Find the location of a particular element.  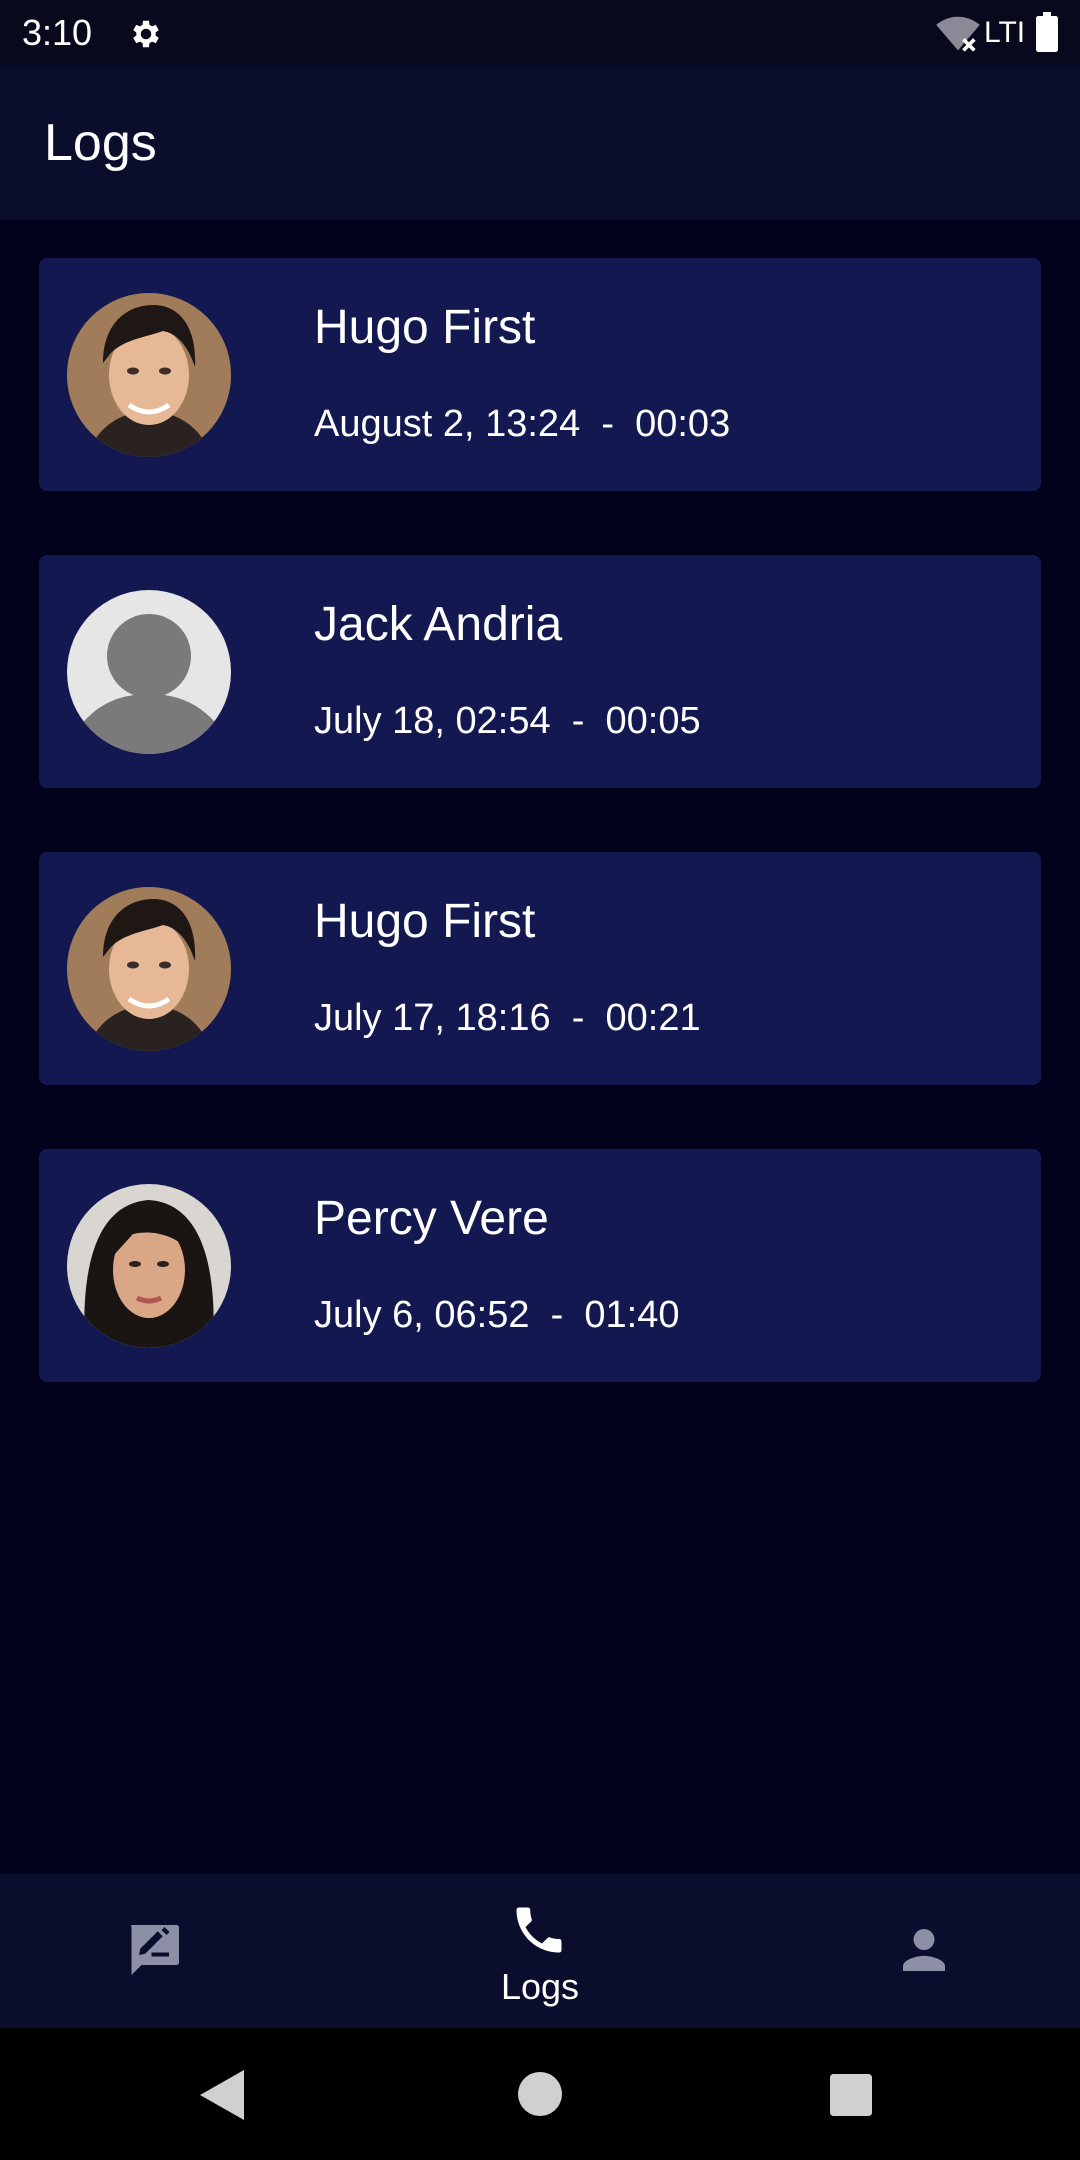

network-label: LTI is located at coordinates (1005, 32).